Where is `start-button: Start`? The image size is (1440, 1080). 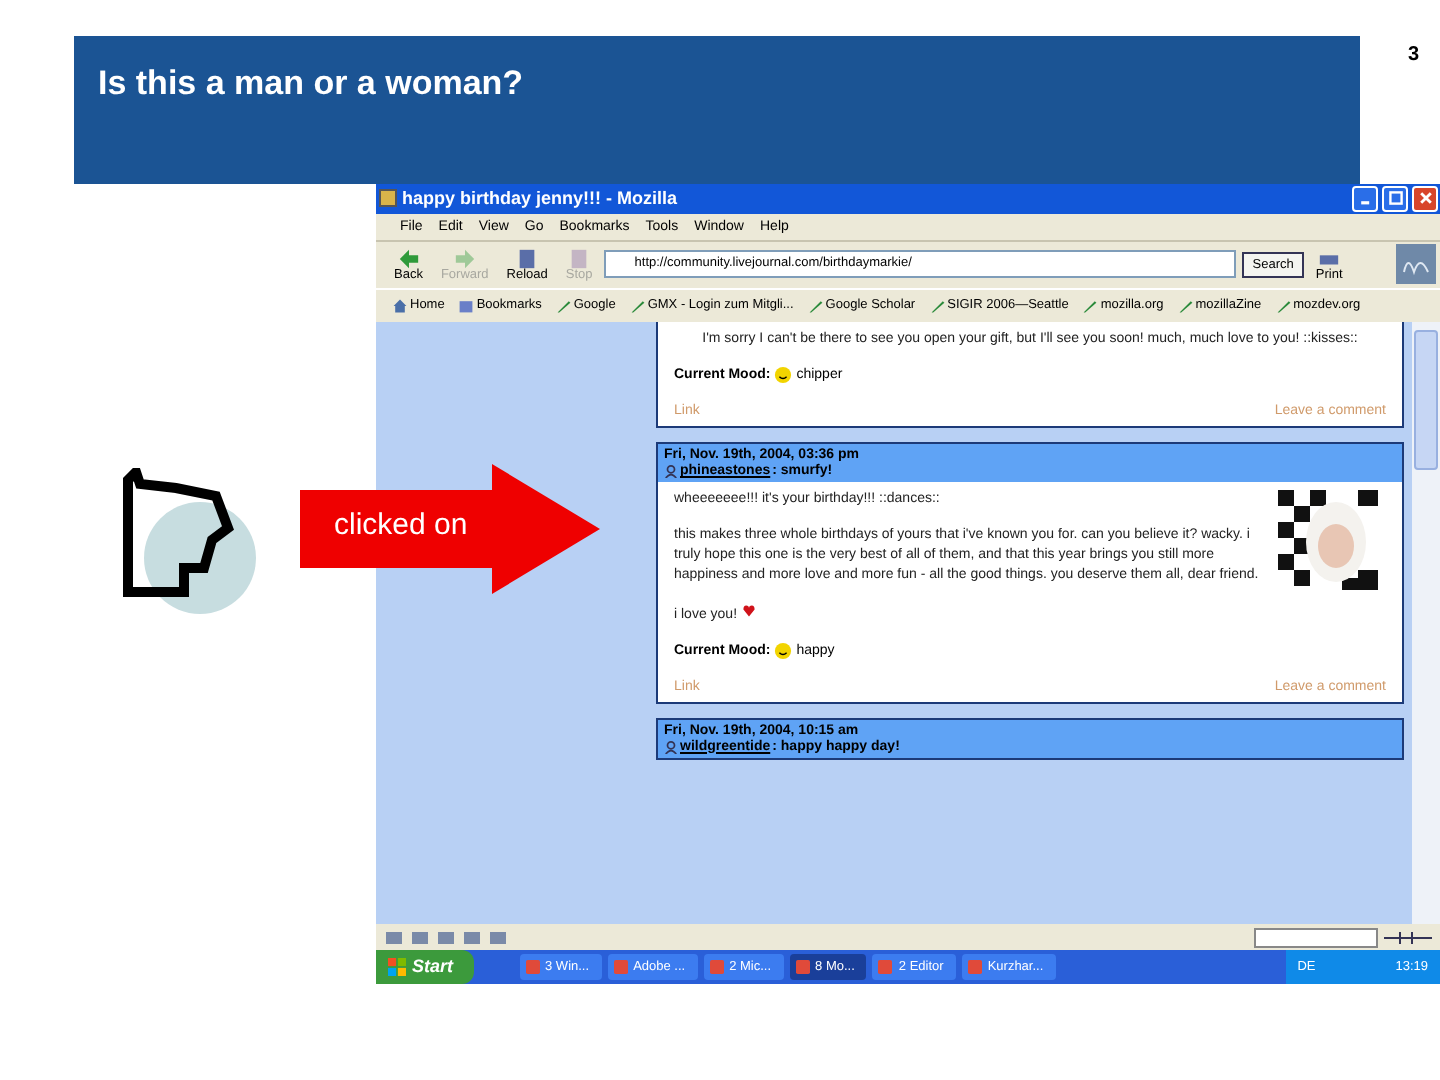
start-button: Start is located at coordinates (425, 966).